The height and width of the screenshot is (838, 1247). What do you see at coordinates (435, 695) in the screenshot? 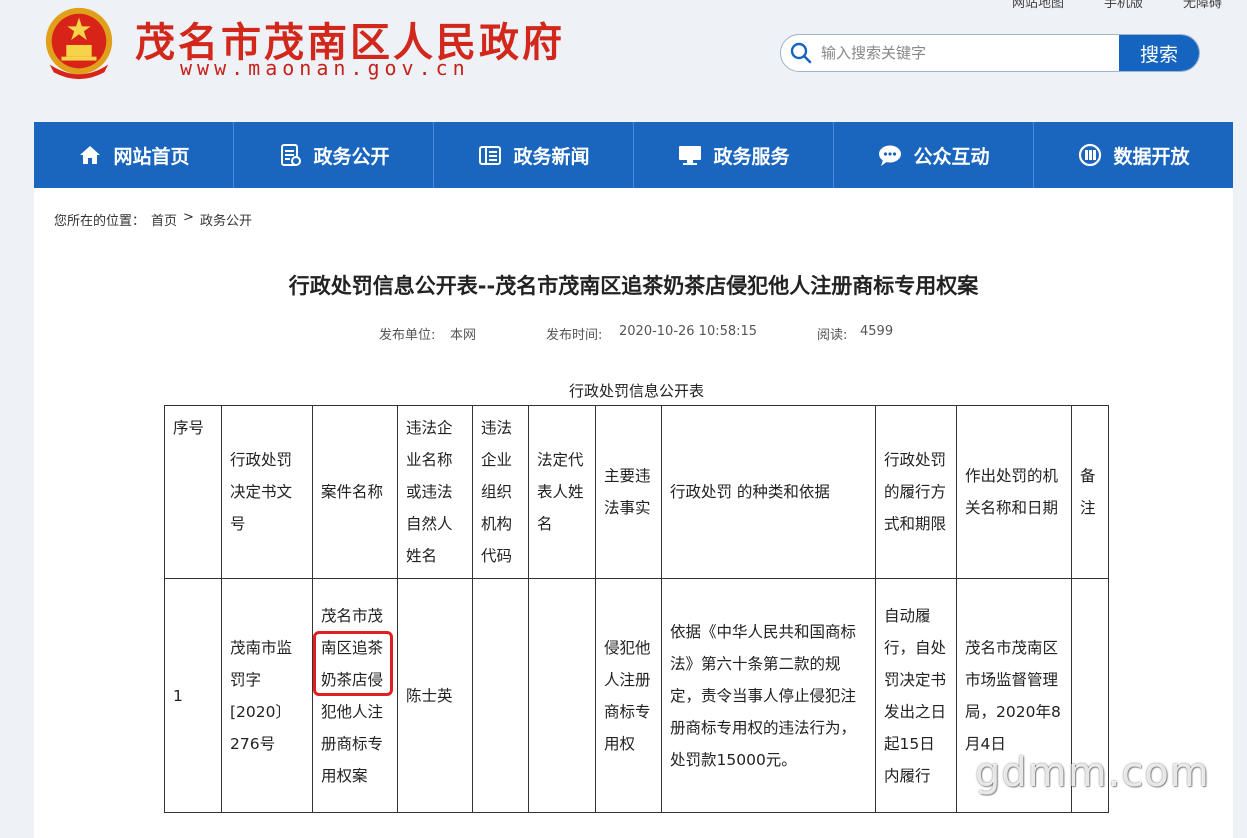
I see `cell-party: 陈士英` at bounding box center [435, 695].